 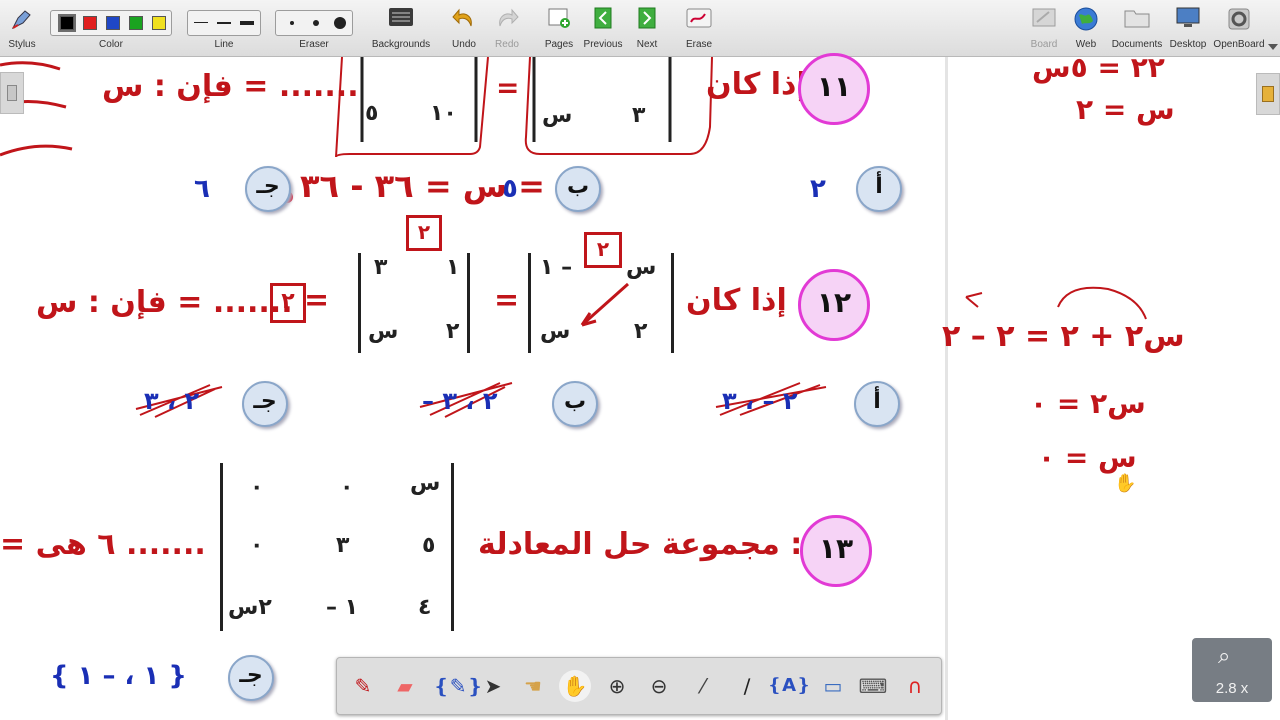 What do you see at coordinates (458, 686) in the screenshot?
I see `highlighter-tool-icon: ❴✎❵` at bounding box center [458, 686].